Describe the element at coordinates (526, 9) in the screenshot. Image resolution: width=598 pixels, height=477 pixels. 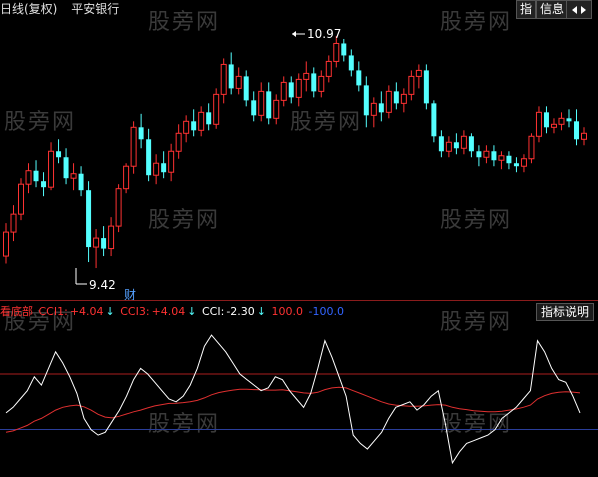
I see `index-button: 指` at that location.